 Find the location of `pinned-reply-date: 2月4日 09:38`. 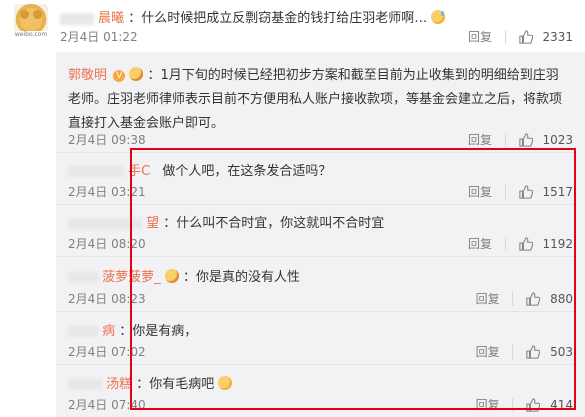

pinned-reply-date: 2月4日 09:38 is located at coordinates (107, 140).